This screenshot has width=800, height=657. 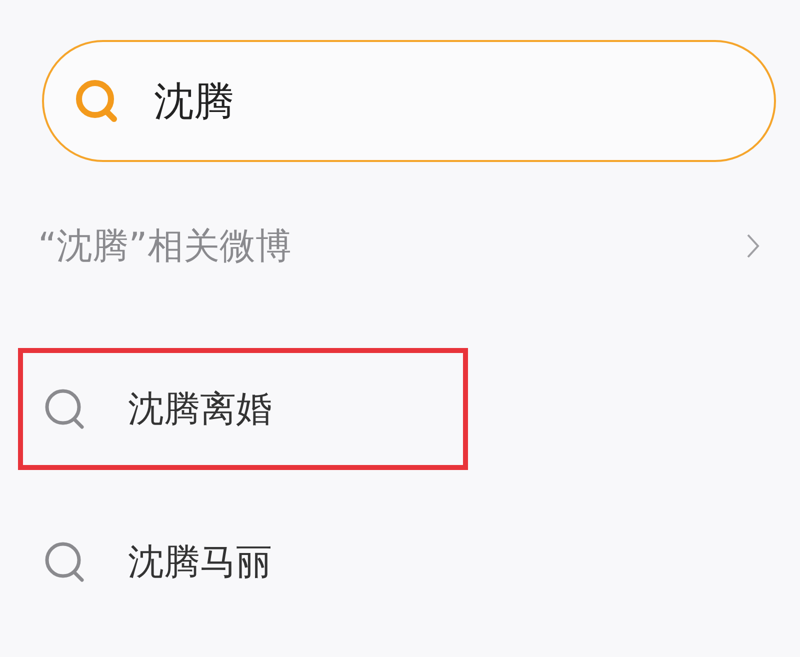 I want to click on chevron-right-icon, so click(x=753, y=246).